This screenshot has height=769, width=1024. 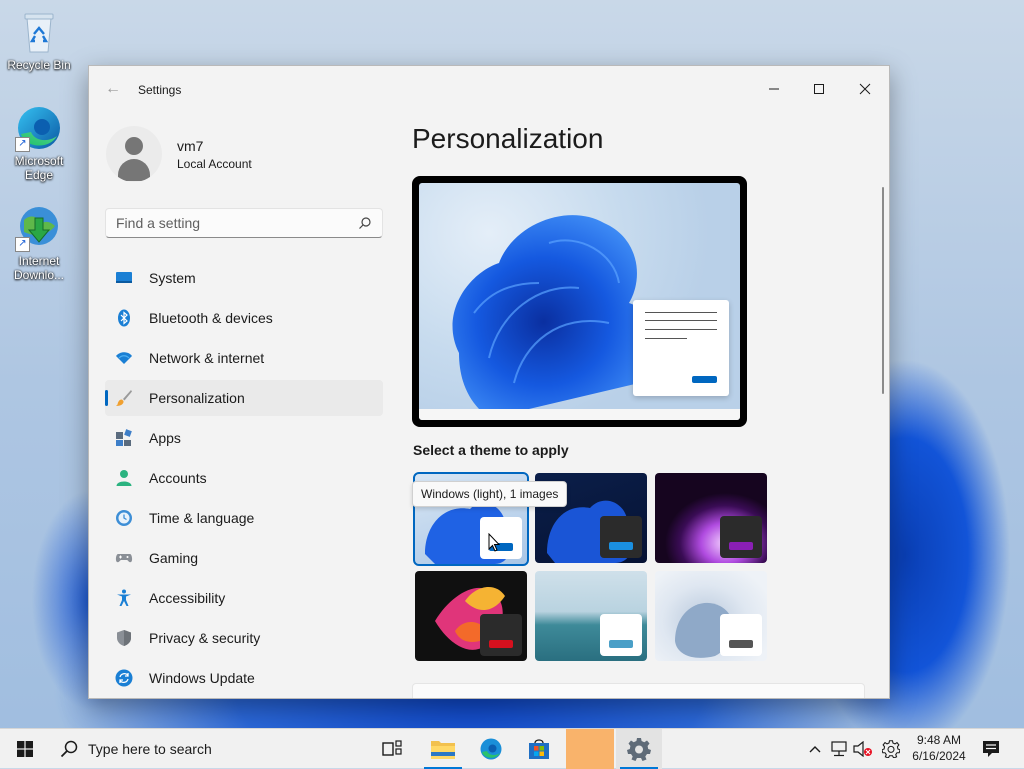 What do you see at coordinates (124, 518) in the screenshot?
I see `time-language-icon` at bounding box center [124, 518].